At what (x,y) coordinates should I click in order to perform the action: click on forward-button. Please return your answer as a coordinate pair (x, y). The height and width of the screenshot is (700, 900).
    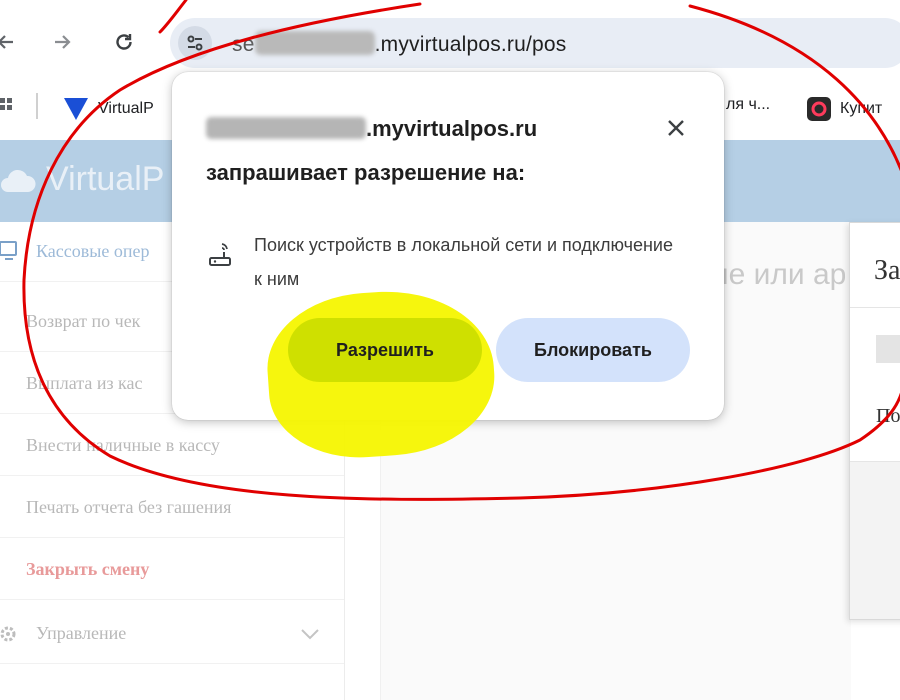
    Looking at the image, I should click on (62, 42).